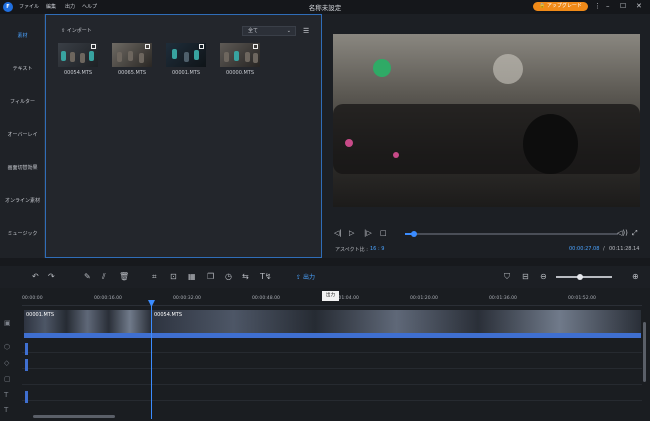  What do you see at coordinates (560, 6) in the screenshot?
I see `upgrade-button: 🔒 アップグレード` at bounding box center [560, 6].